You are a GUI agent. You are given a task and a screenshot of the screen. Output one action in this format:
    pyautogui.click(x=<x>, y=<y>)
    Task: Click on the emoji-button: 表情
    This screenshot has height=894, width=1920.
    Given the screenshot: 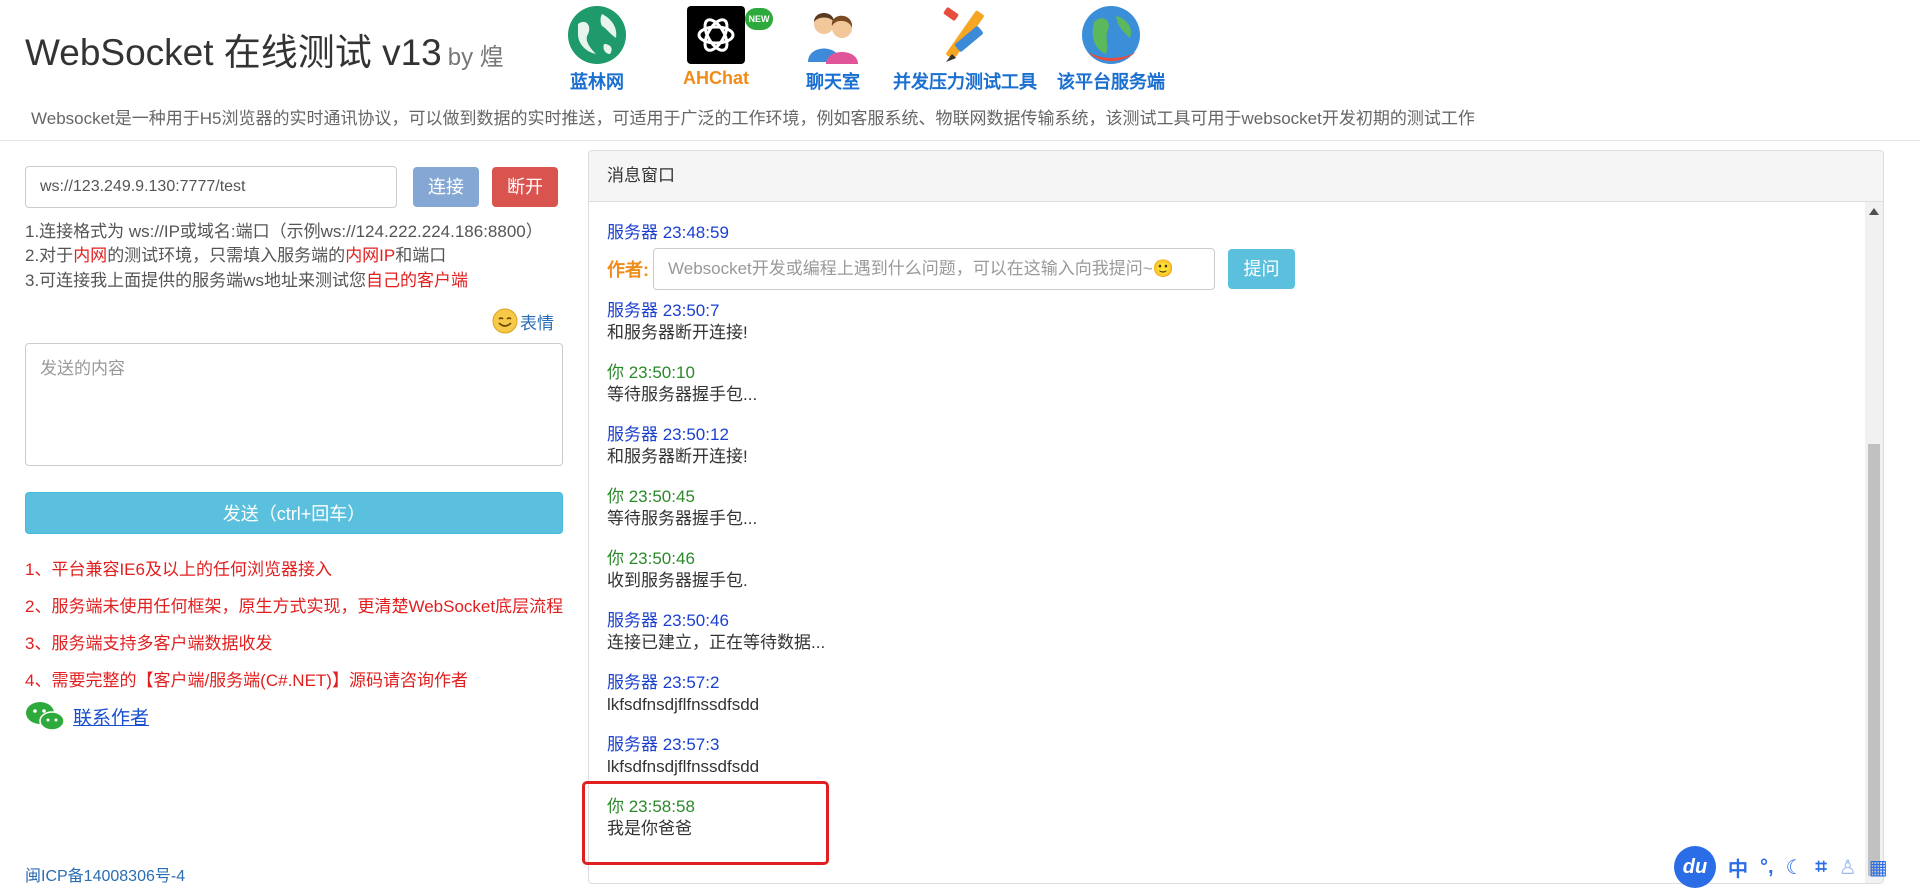 What is the action you would take?
    pyautogui.click(x=523, y=321)
    